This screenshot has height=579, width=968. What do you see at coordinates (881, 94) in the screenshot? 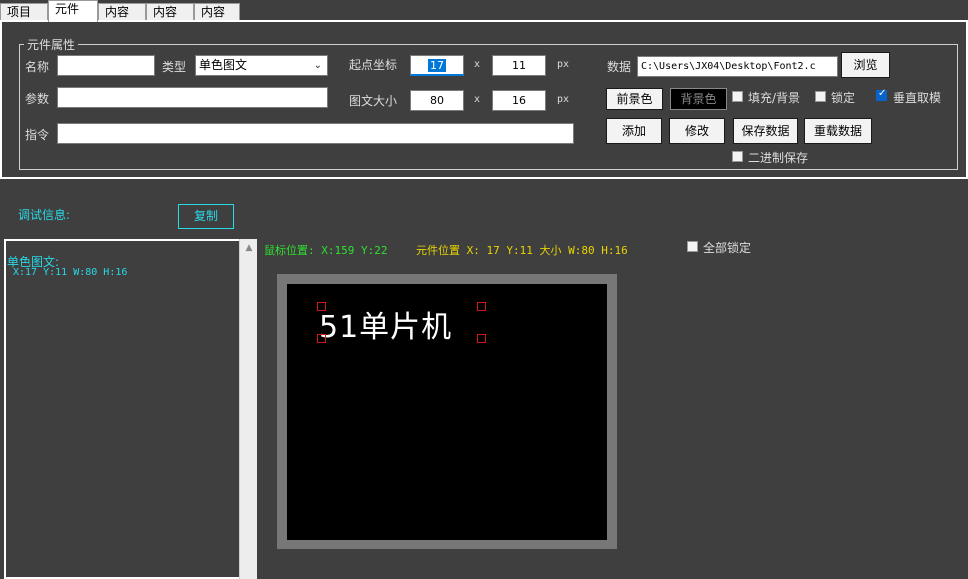
I see `vertical-mode-checkbox` at bounding box center [881, 94].